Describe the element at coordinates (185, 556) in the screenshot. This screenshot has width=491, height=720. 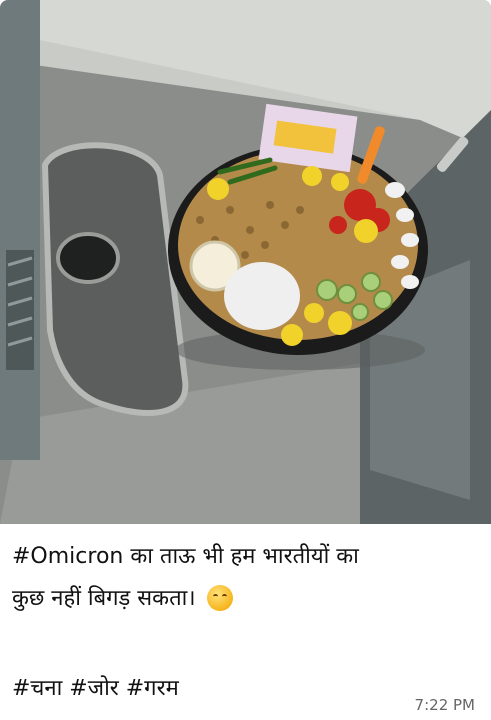
I see `caption-line-1: #Omicron का ताऊ भी हम भारतीयों का` at that location.